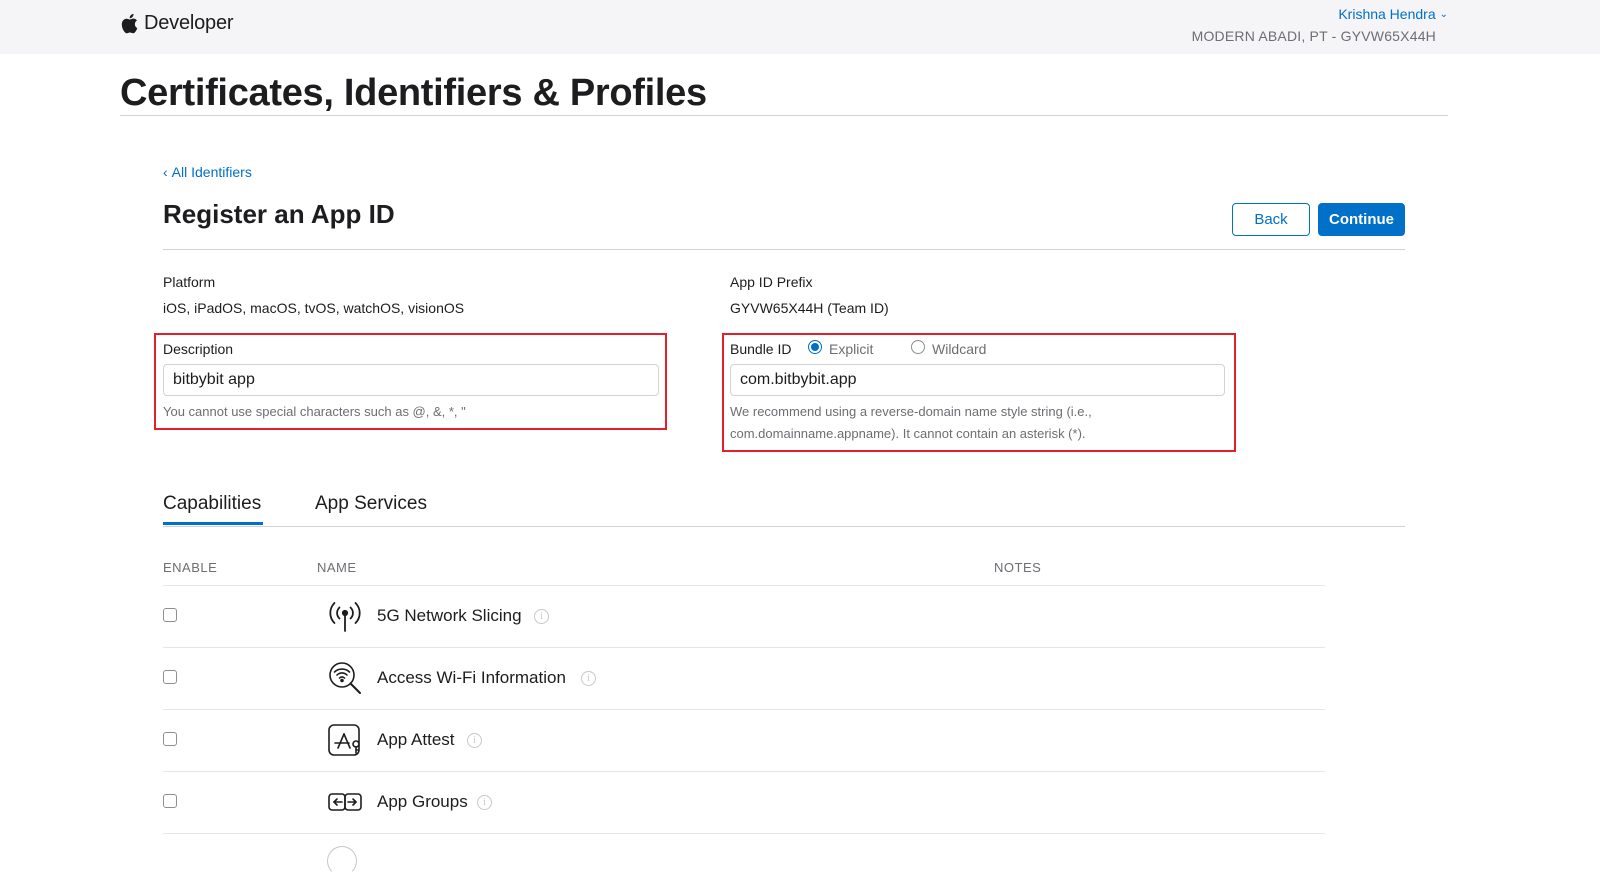  I want to click on app-groups-icon, so click(345, 802).